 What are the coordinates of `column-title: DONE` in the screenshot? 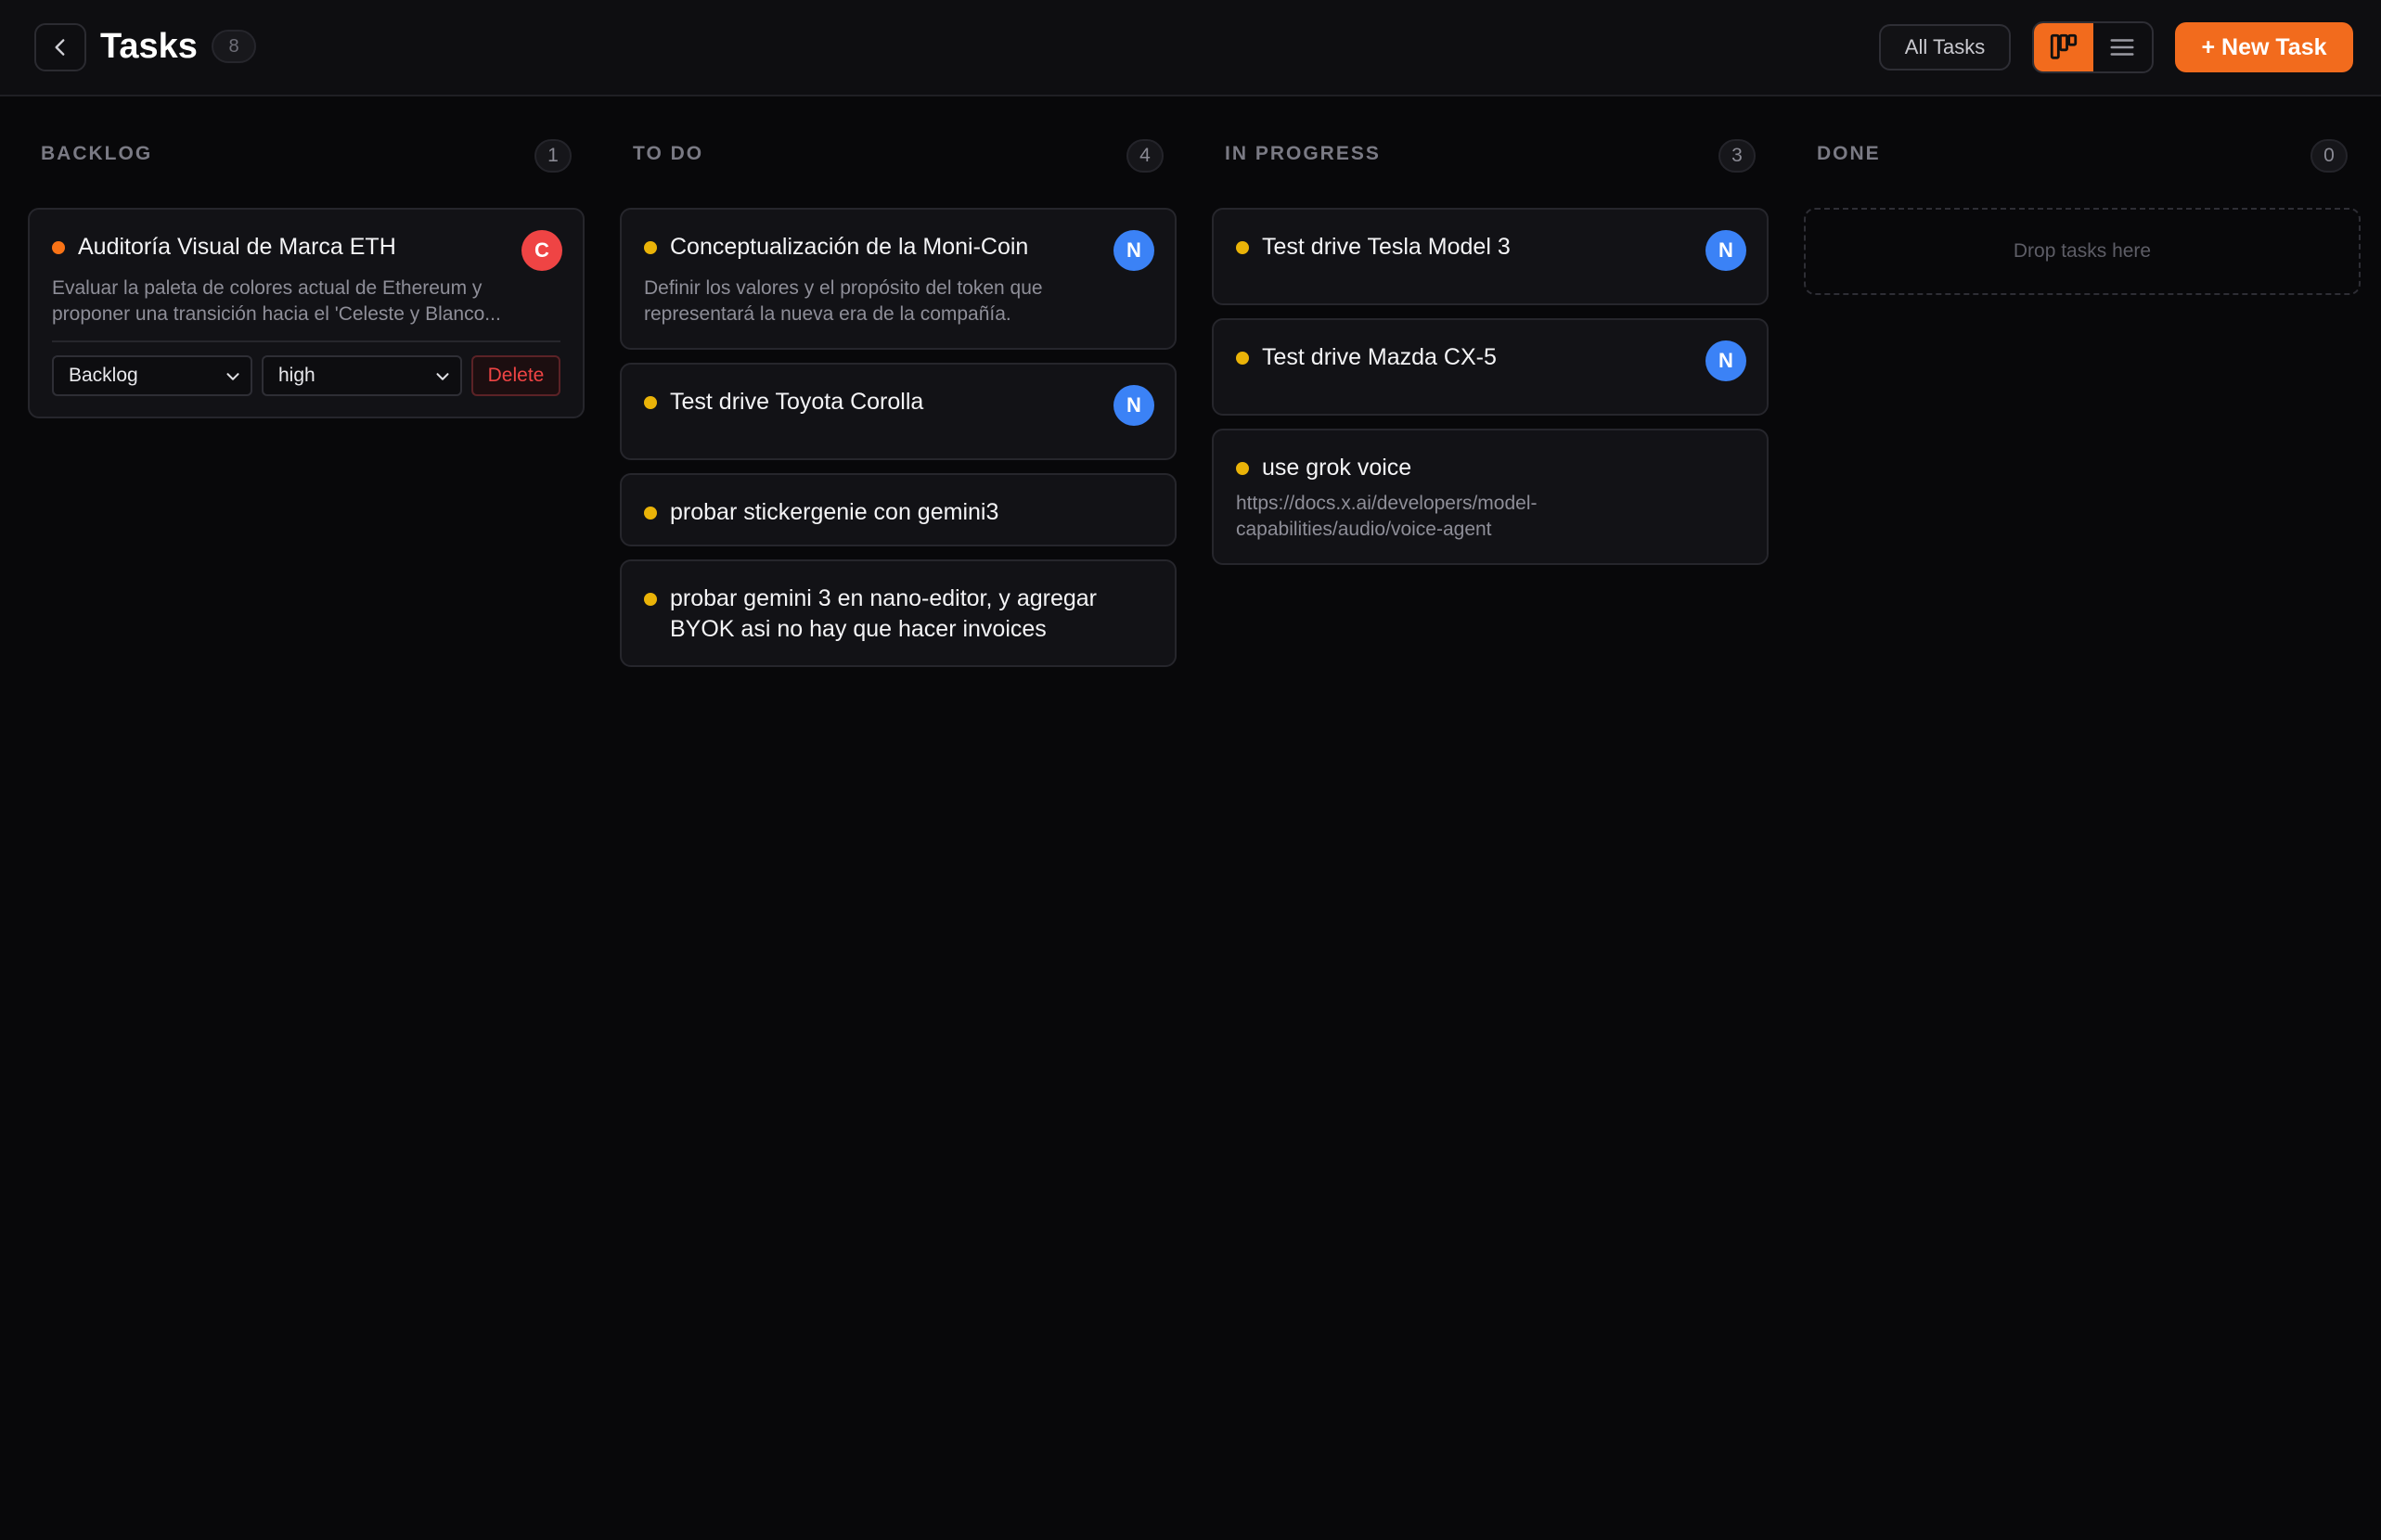 It's located at (1849, 153).